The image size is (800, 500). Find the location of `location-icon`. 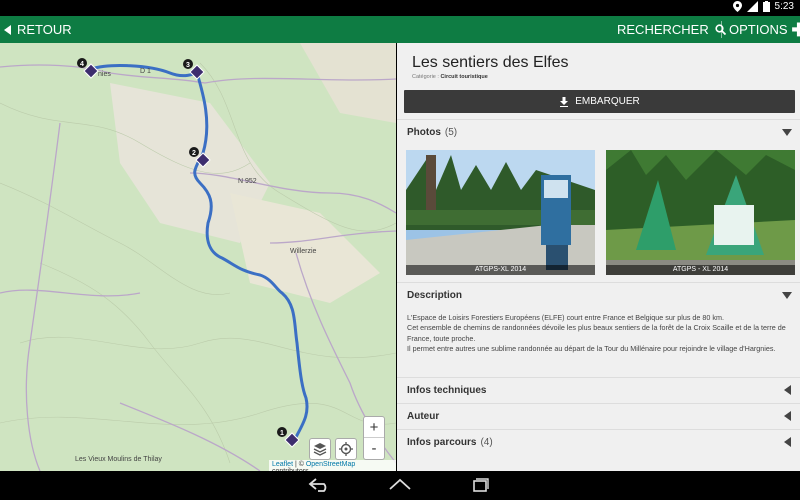

location-icon is located at coordinates (737, 6).